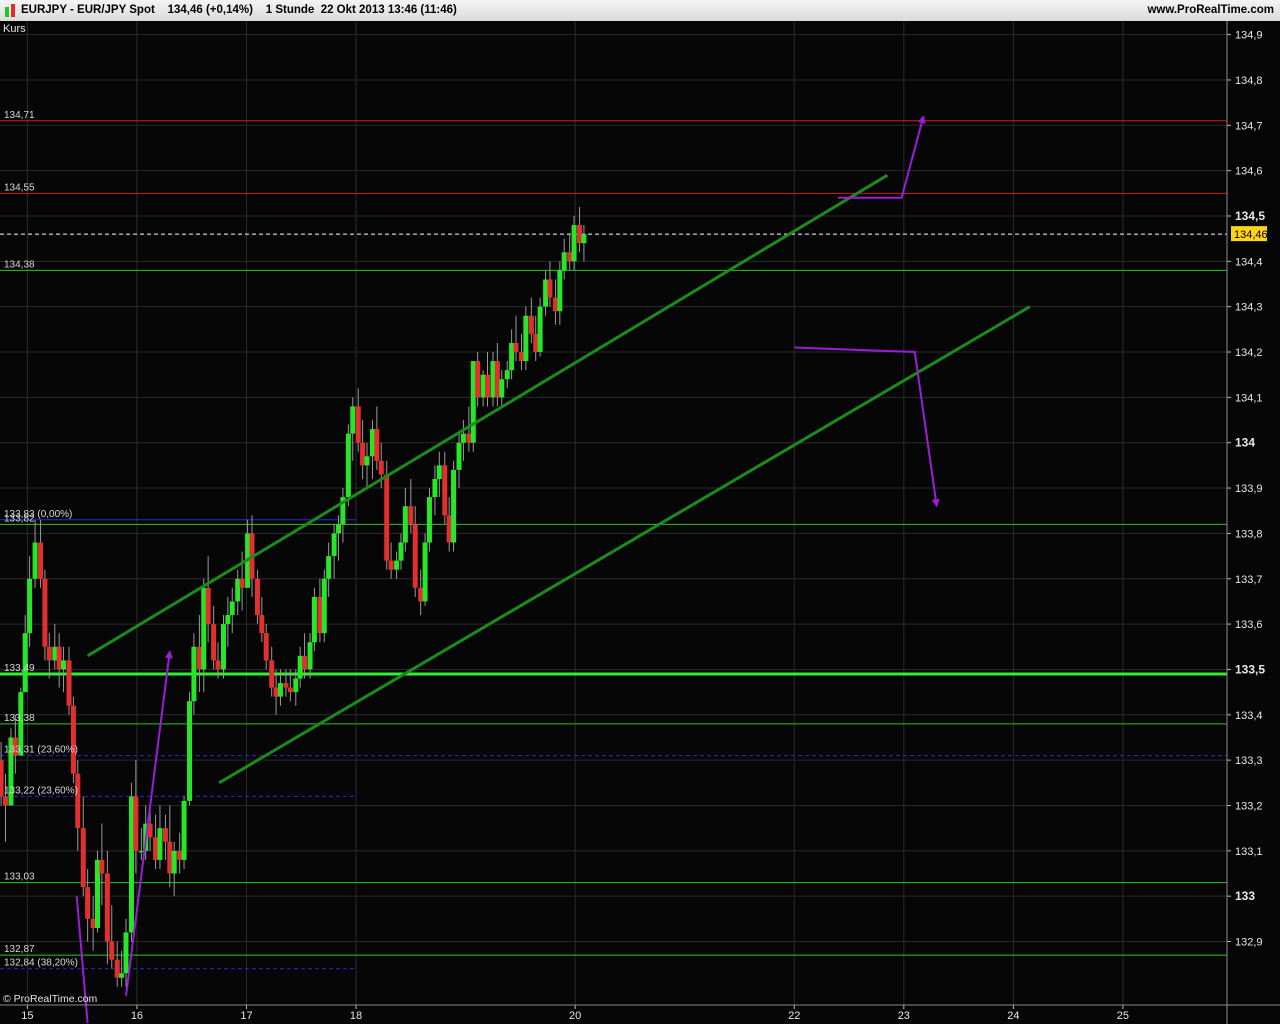 This screenshot has height=1024, width=1280. I want to click on y-tick-label: 134,2, so click(1249, 353).